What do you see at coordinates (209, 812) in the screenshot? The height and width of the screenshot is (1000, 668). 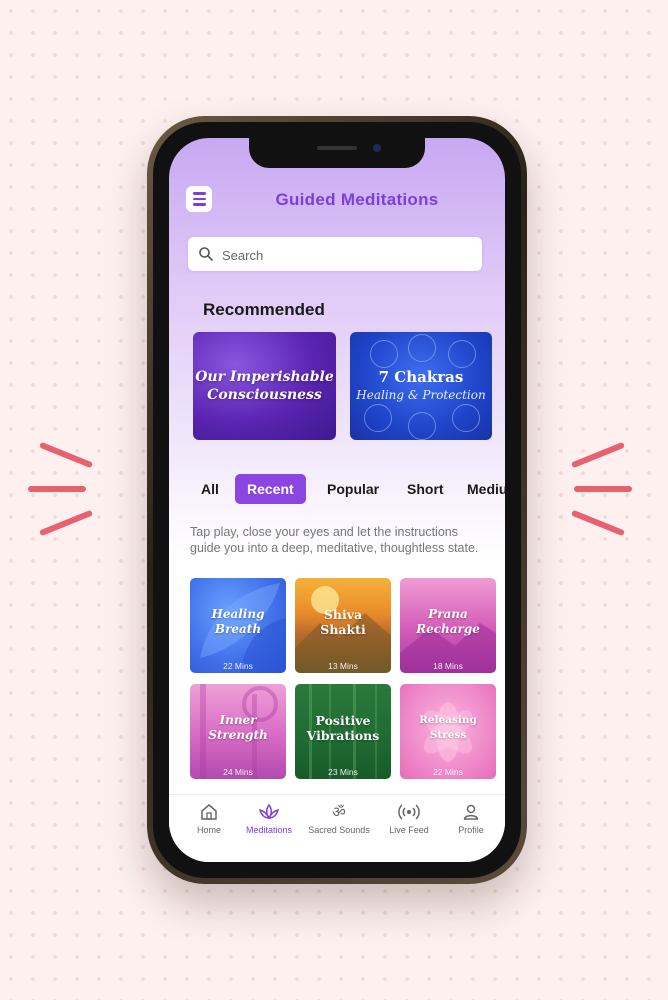 I see `home-icon` at bounding box center [209, 812].